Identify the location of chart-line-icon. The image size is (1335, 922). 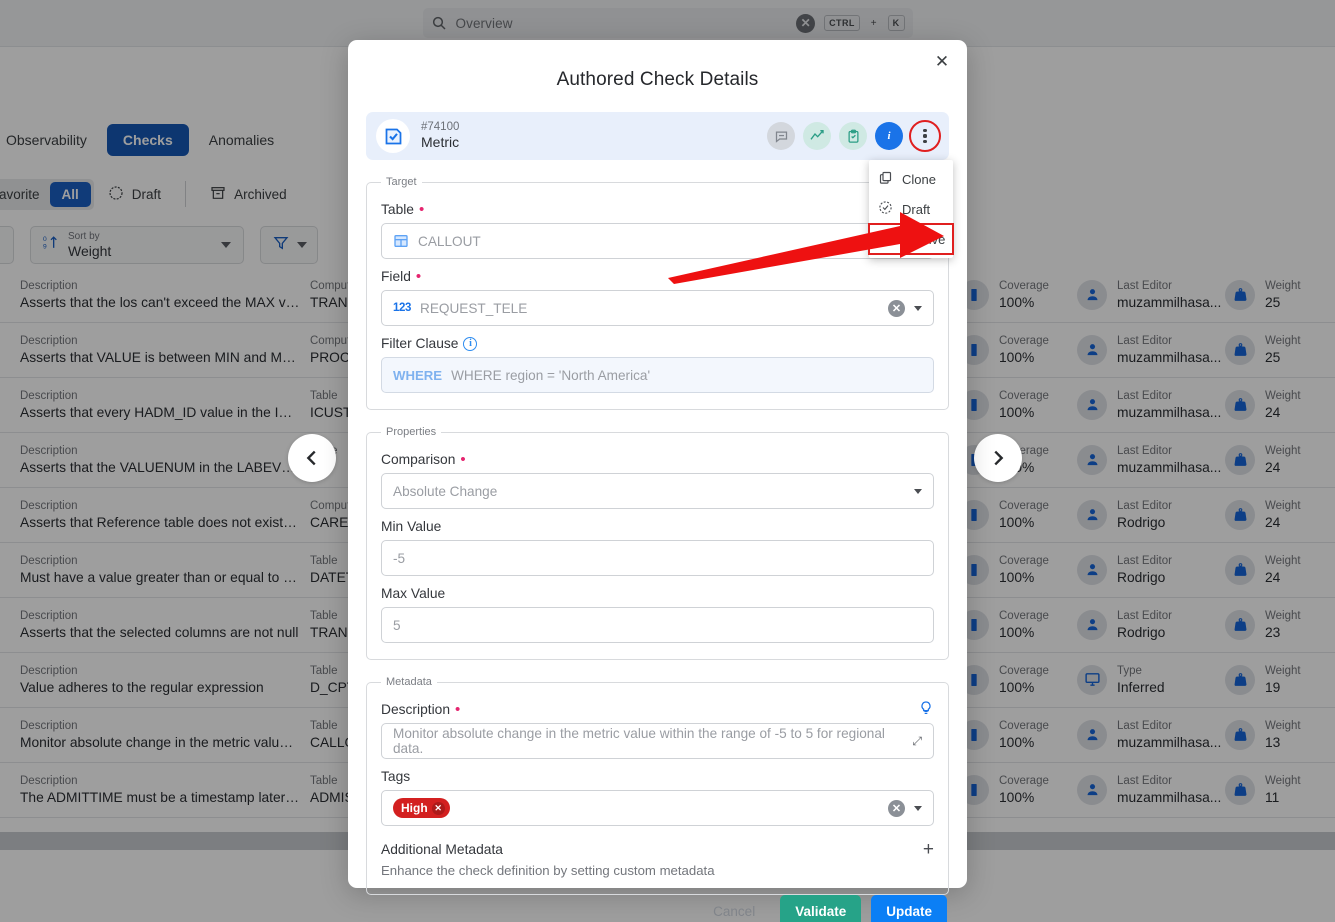
(817, 136).